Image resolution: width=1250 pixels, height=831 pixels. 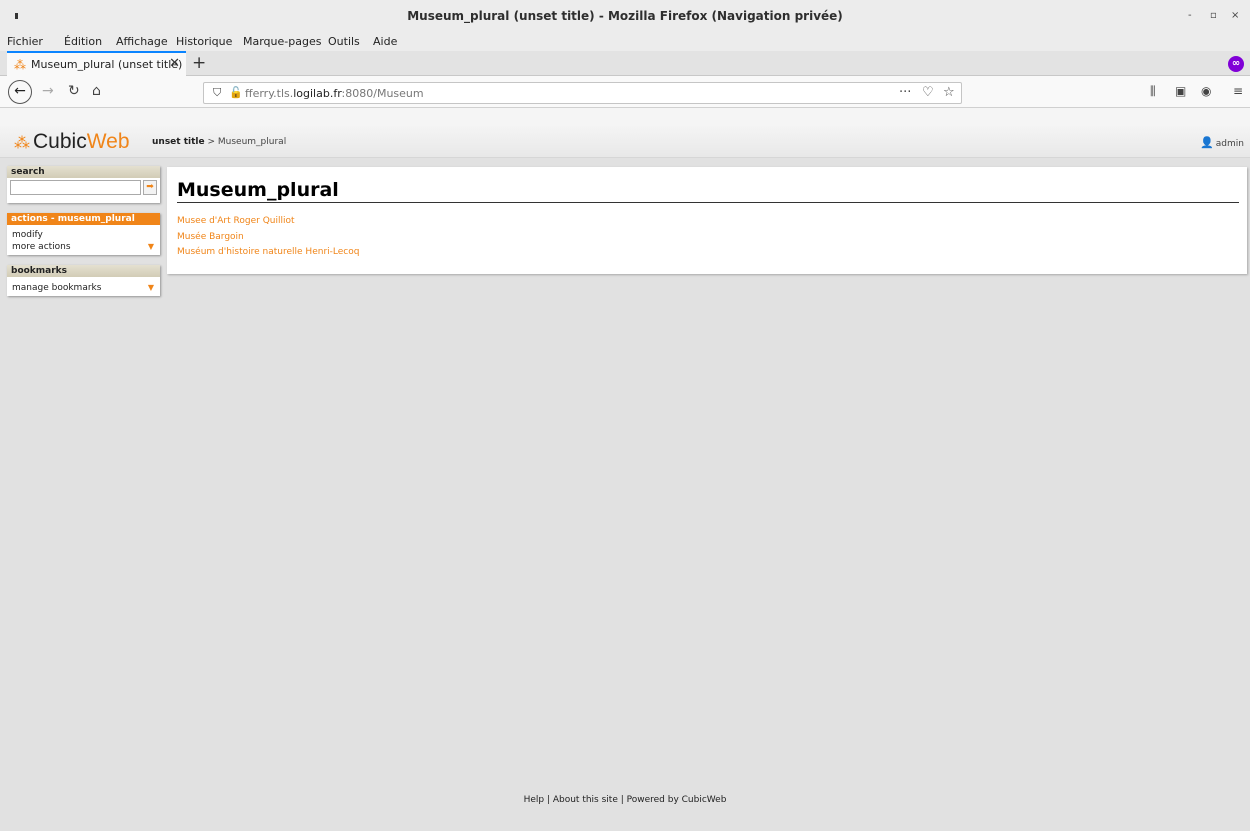 I want to click on museum-link: Musée Bargoin, so click(x=268, y=238).